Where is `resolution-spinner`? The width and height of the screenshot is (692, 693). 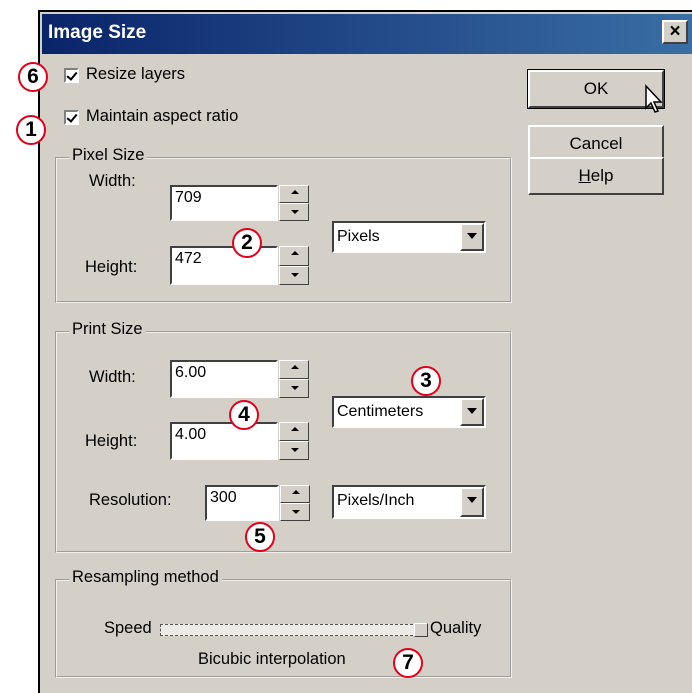 resolution-spinner is located at coordinates (295, 503).